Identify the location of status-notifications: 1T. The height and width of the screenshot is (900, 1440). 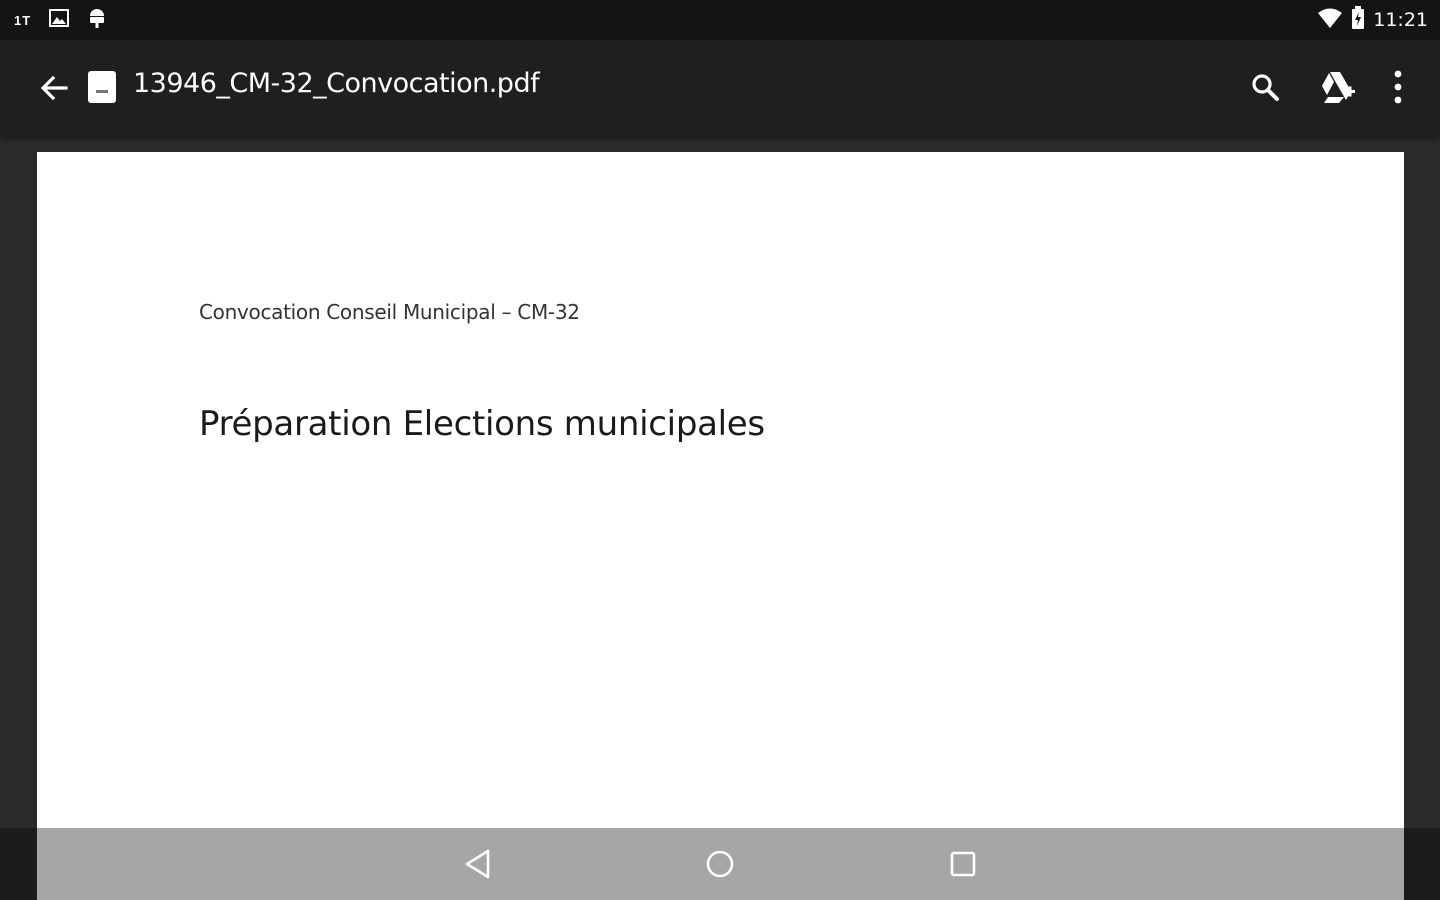
(60, 20).